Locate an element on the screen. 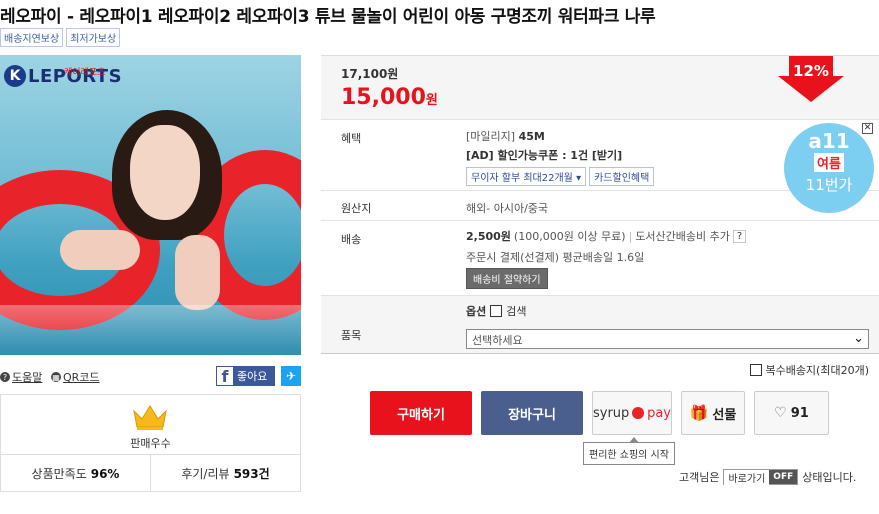 Image resolution: width=879 pixels, height=514 pixels. satisfaction-stat: 상품만족도 96% is located at coordinates (75, 474).